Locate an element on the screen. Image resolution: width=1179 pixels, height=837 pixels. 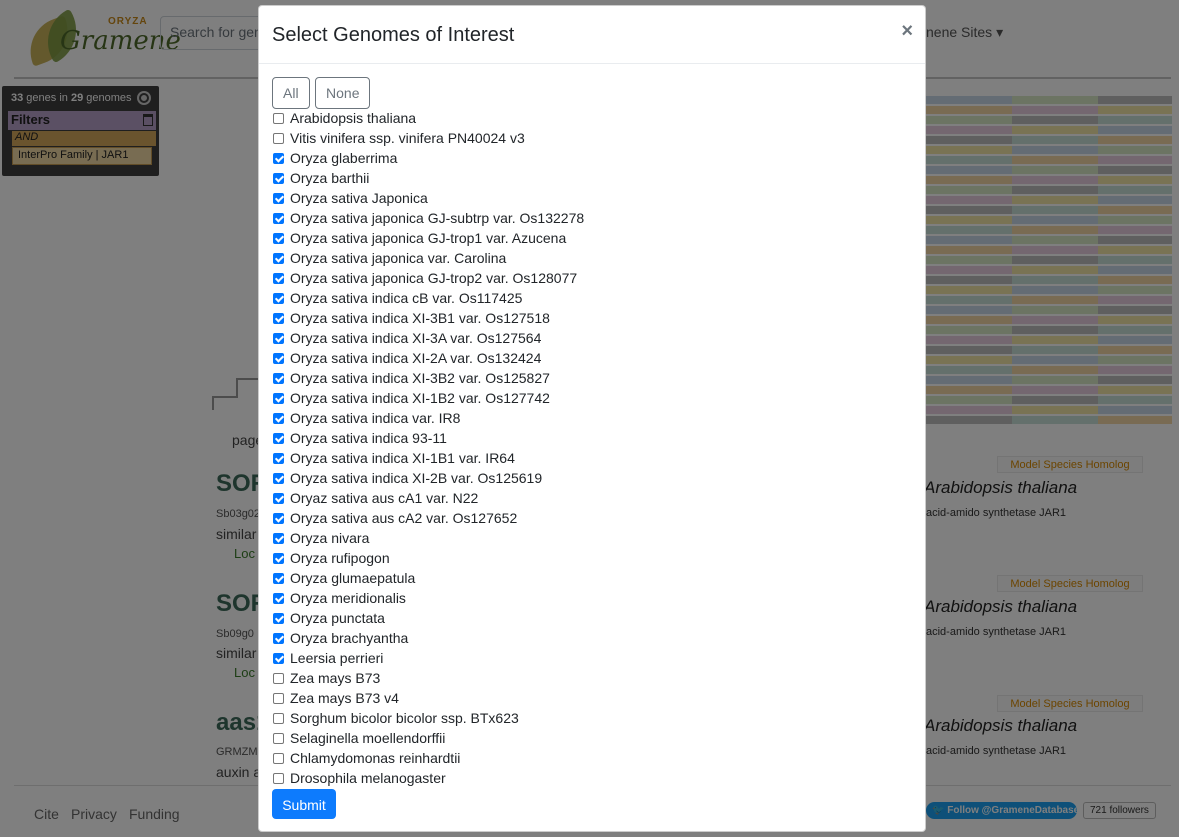
select-none-button: None is located at coordinates (343, 93).